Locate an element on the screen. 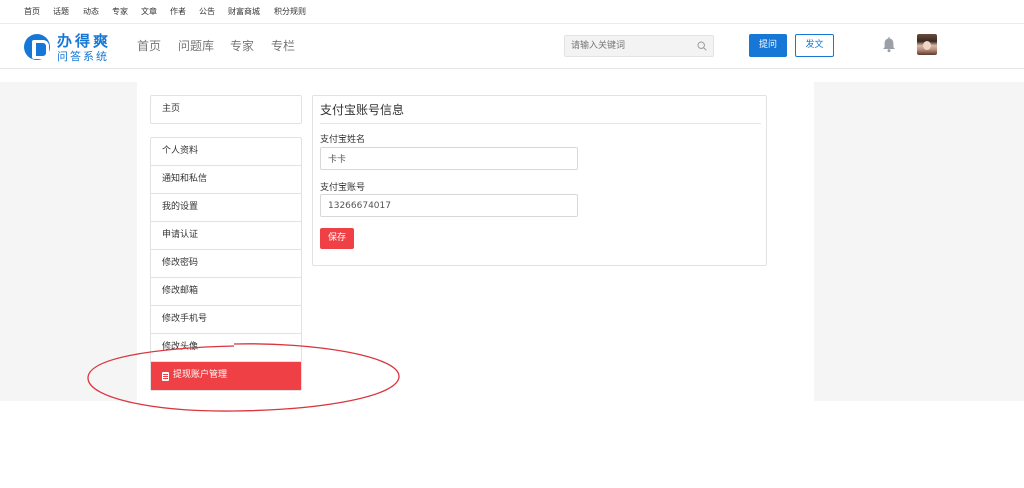  search-input is located at coordinates (631, 46).